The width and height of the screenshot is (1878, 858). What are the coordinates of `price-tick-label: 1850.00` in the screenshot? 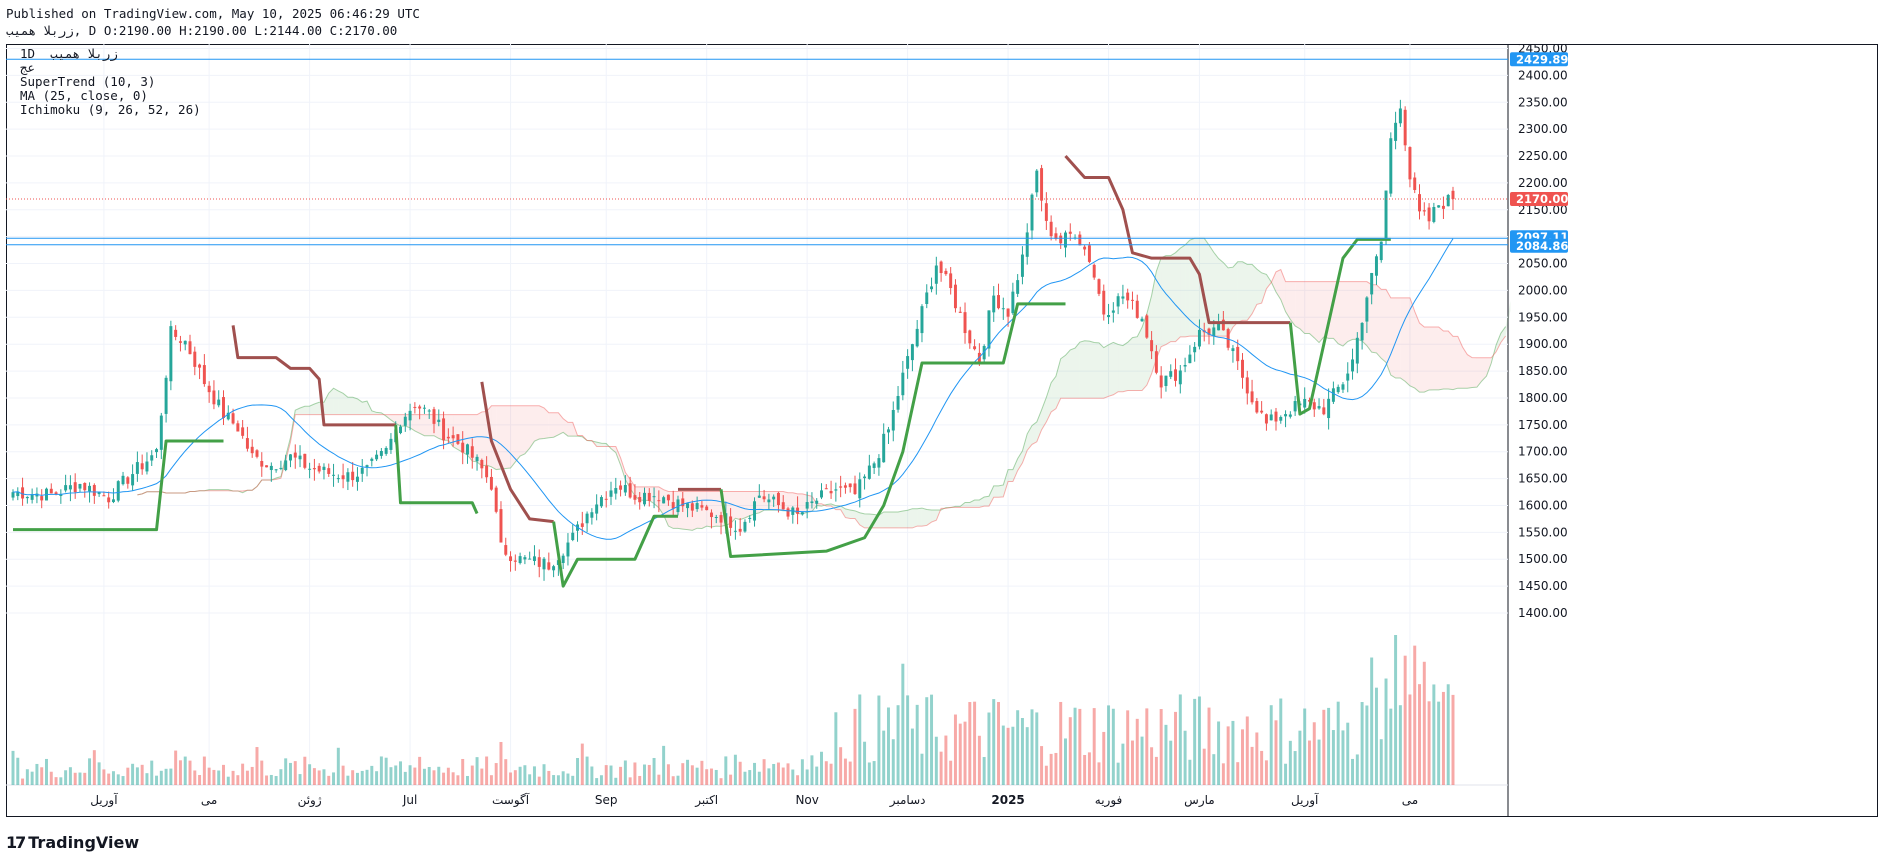 It's located at (1543, 371).